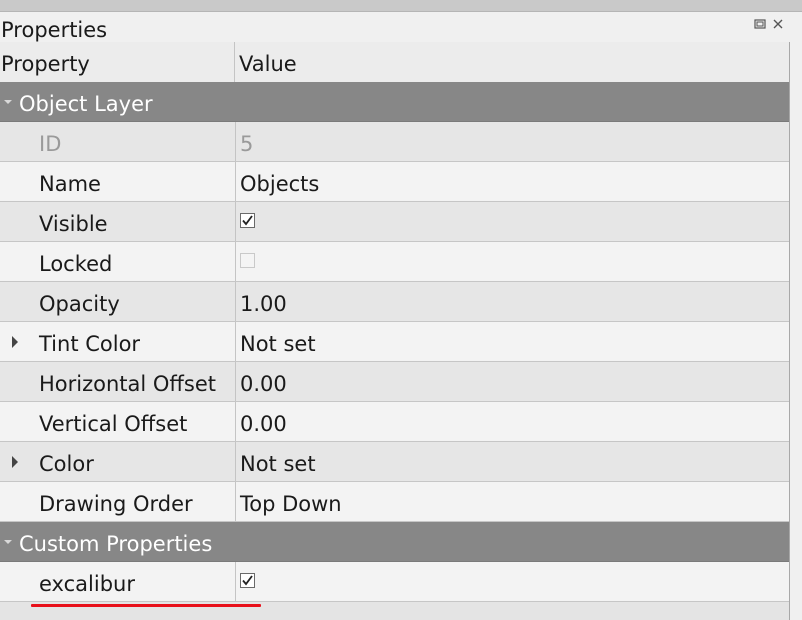 Image resolution: width=802 pixels, height=620 pixels. Describe the element at coordinates (113, 424) in the screenshot. I see `property-label: Vertical Offset` at that location.